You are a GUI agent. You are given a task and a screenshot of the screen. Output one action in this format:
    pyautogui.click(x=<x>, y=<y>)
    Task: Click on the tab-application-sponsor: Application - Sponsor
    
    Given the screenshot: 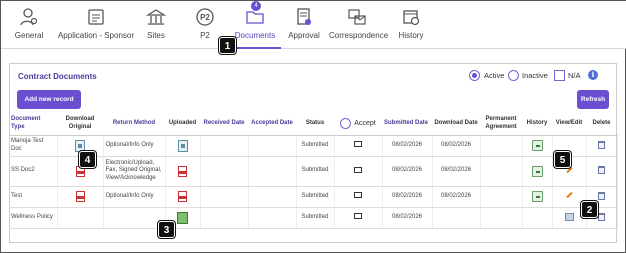 What is the action you would take?
    pyautogui.click(x=96, y=25)
    